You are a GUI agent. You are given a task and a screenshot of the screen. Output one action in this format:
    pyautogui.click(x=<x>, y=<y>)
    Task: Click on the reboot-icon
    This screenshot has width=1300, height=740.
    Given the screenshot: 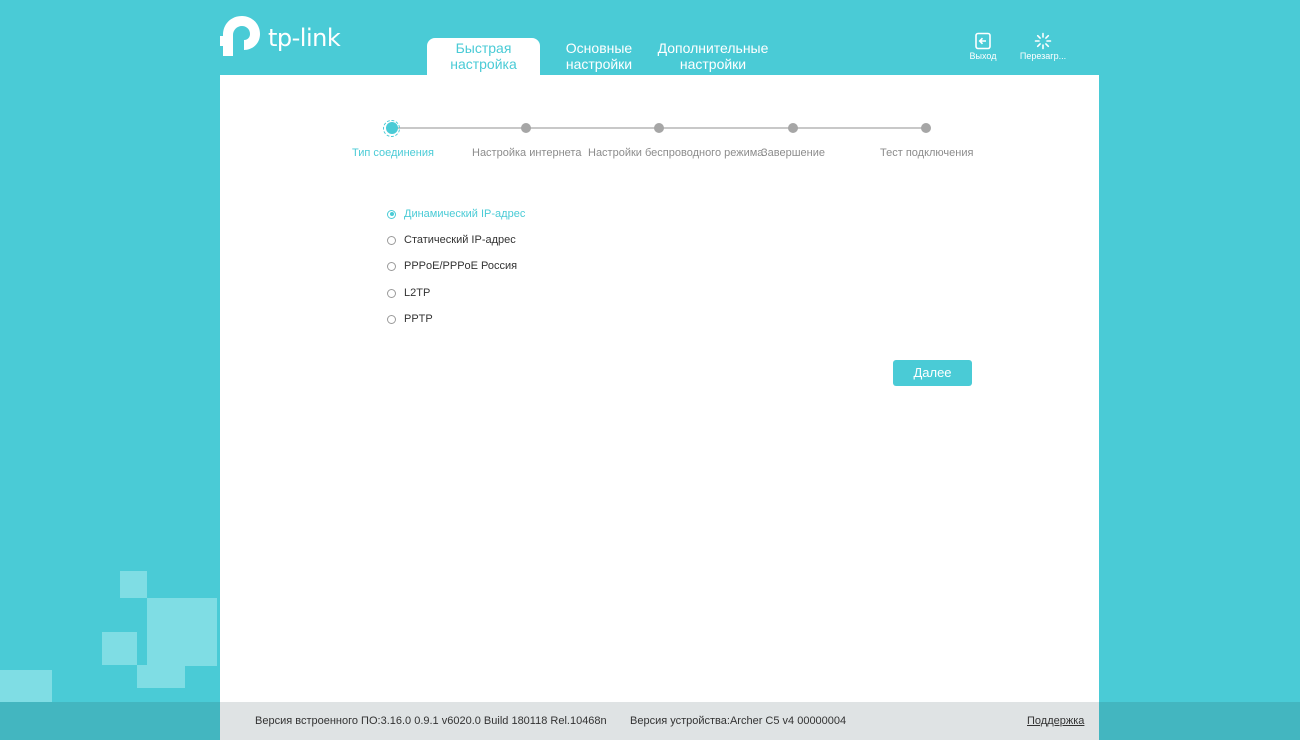 What is the action you would take?
    pyautogui.click(x=1043, y=41)
    